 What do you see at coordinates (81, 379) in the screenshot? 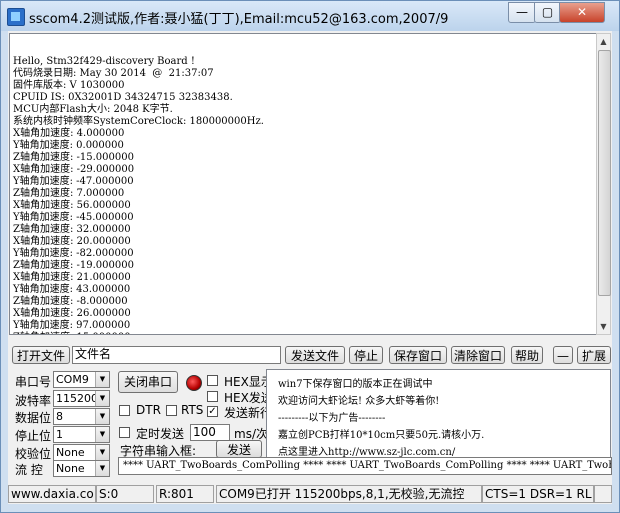
I see `port-select: COM9 ▼` at bounding box center [81, 379].